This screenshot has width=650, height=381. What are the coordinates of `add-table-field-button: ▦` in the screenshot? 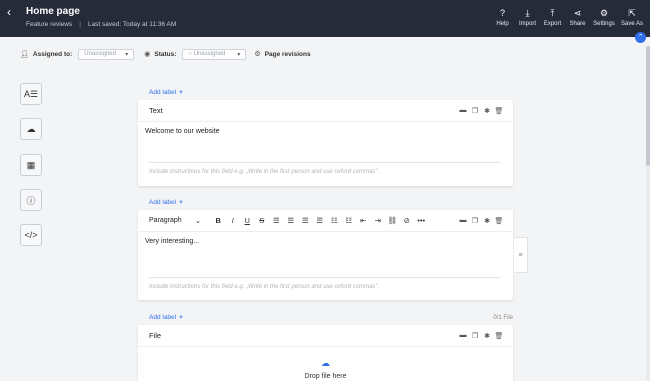 It's located at (31, 165).